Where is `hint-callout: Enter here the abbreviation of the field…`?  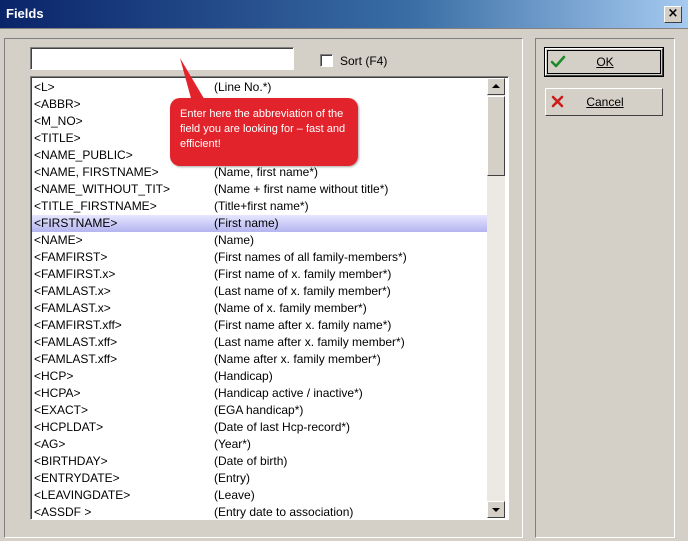
hint-callout: Enter here the abbreviation of the field… is located at coordinates (264, 132).